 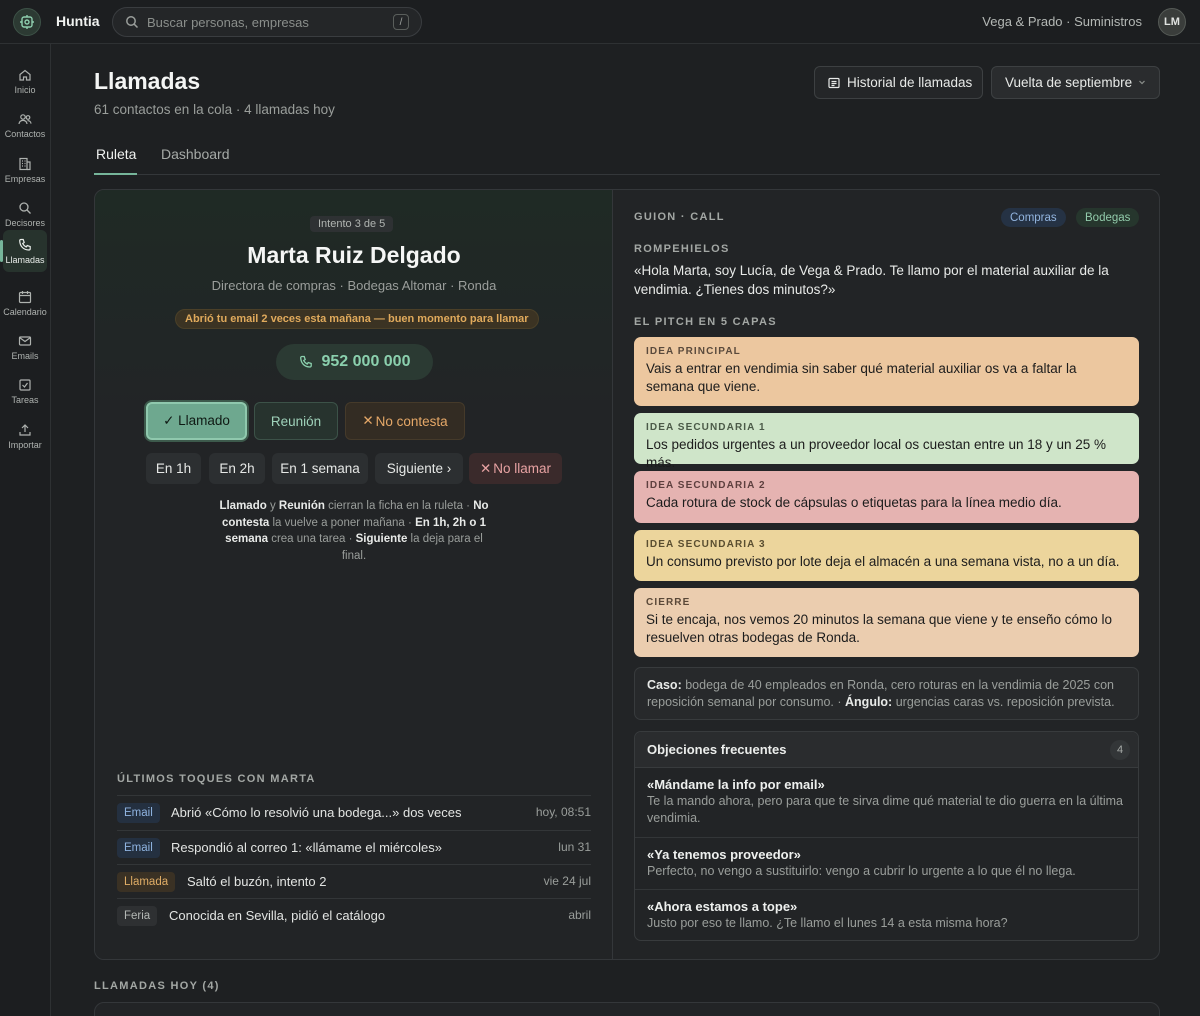 I want to click on today-calls-title: LLAMADAS HOY (4), so click(x=157, y=986).